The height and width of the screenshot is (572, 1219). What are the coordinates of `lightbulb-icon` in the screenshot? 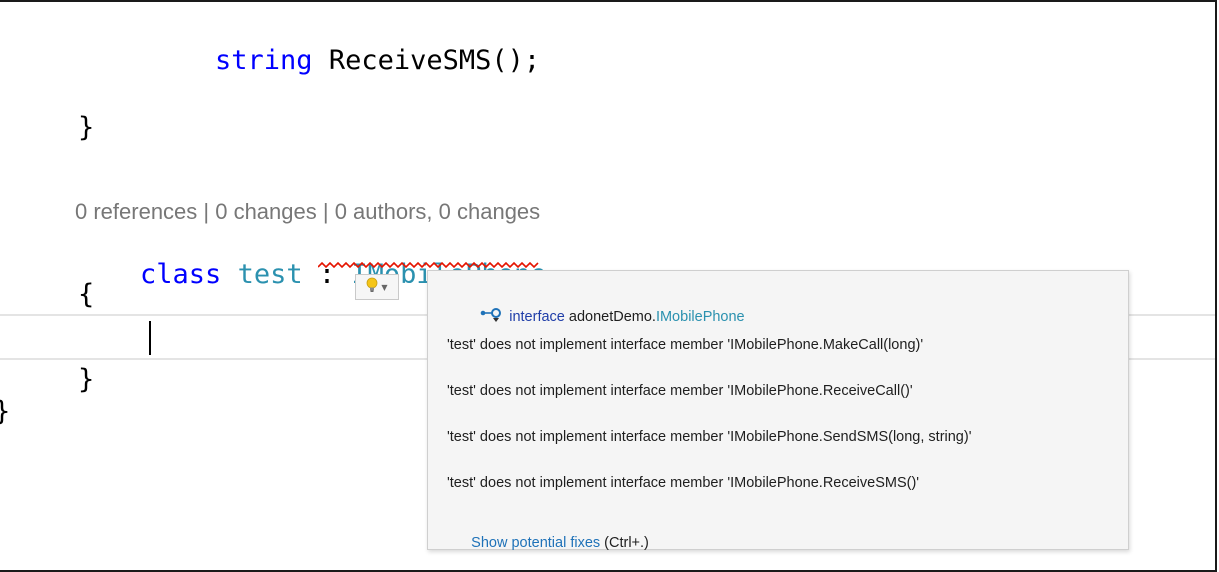 It's located at (372, 287).